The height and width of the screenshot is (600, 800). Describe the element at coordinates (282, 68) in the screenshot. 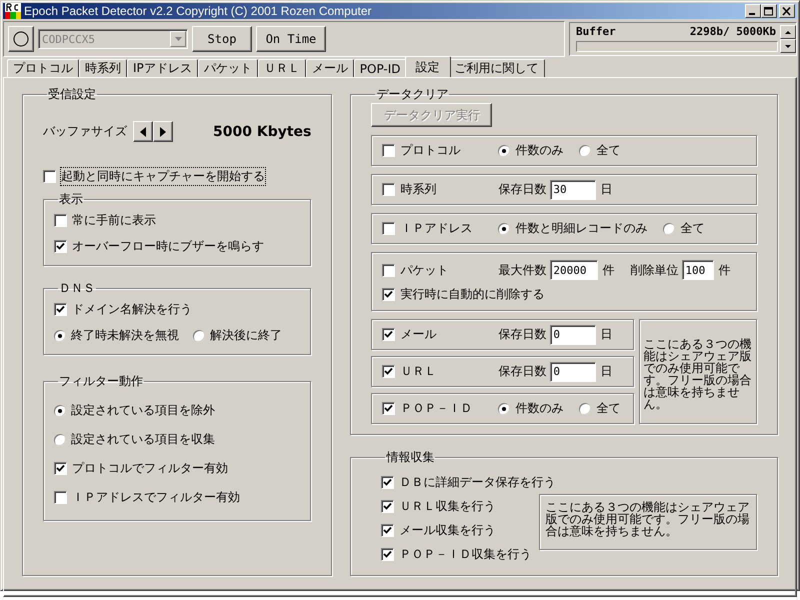

I see `tab: ＵＲＬ` at that location.